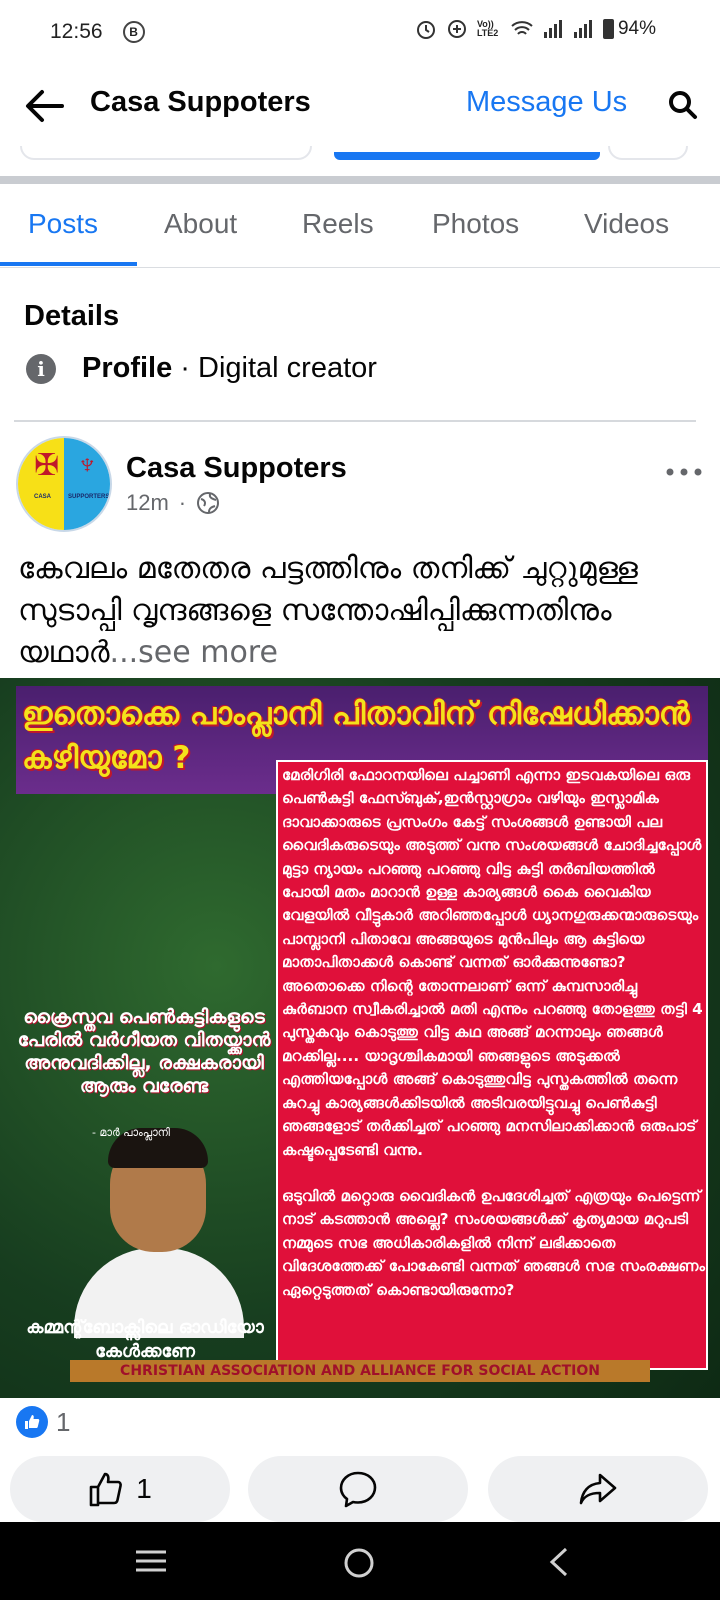  Describe the element at coordinates (194, 652) in the screenshot. I see `see-more-link: ...see more` at that location.